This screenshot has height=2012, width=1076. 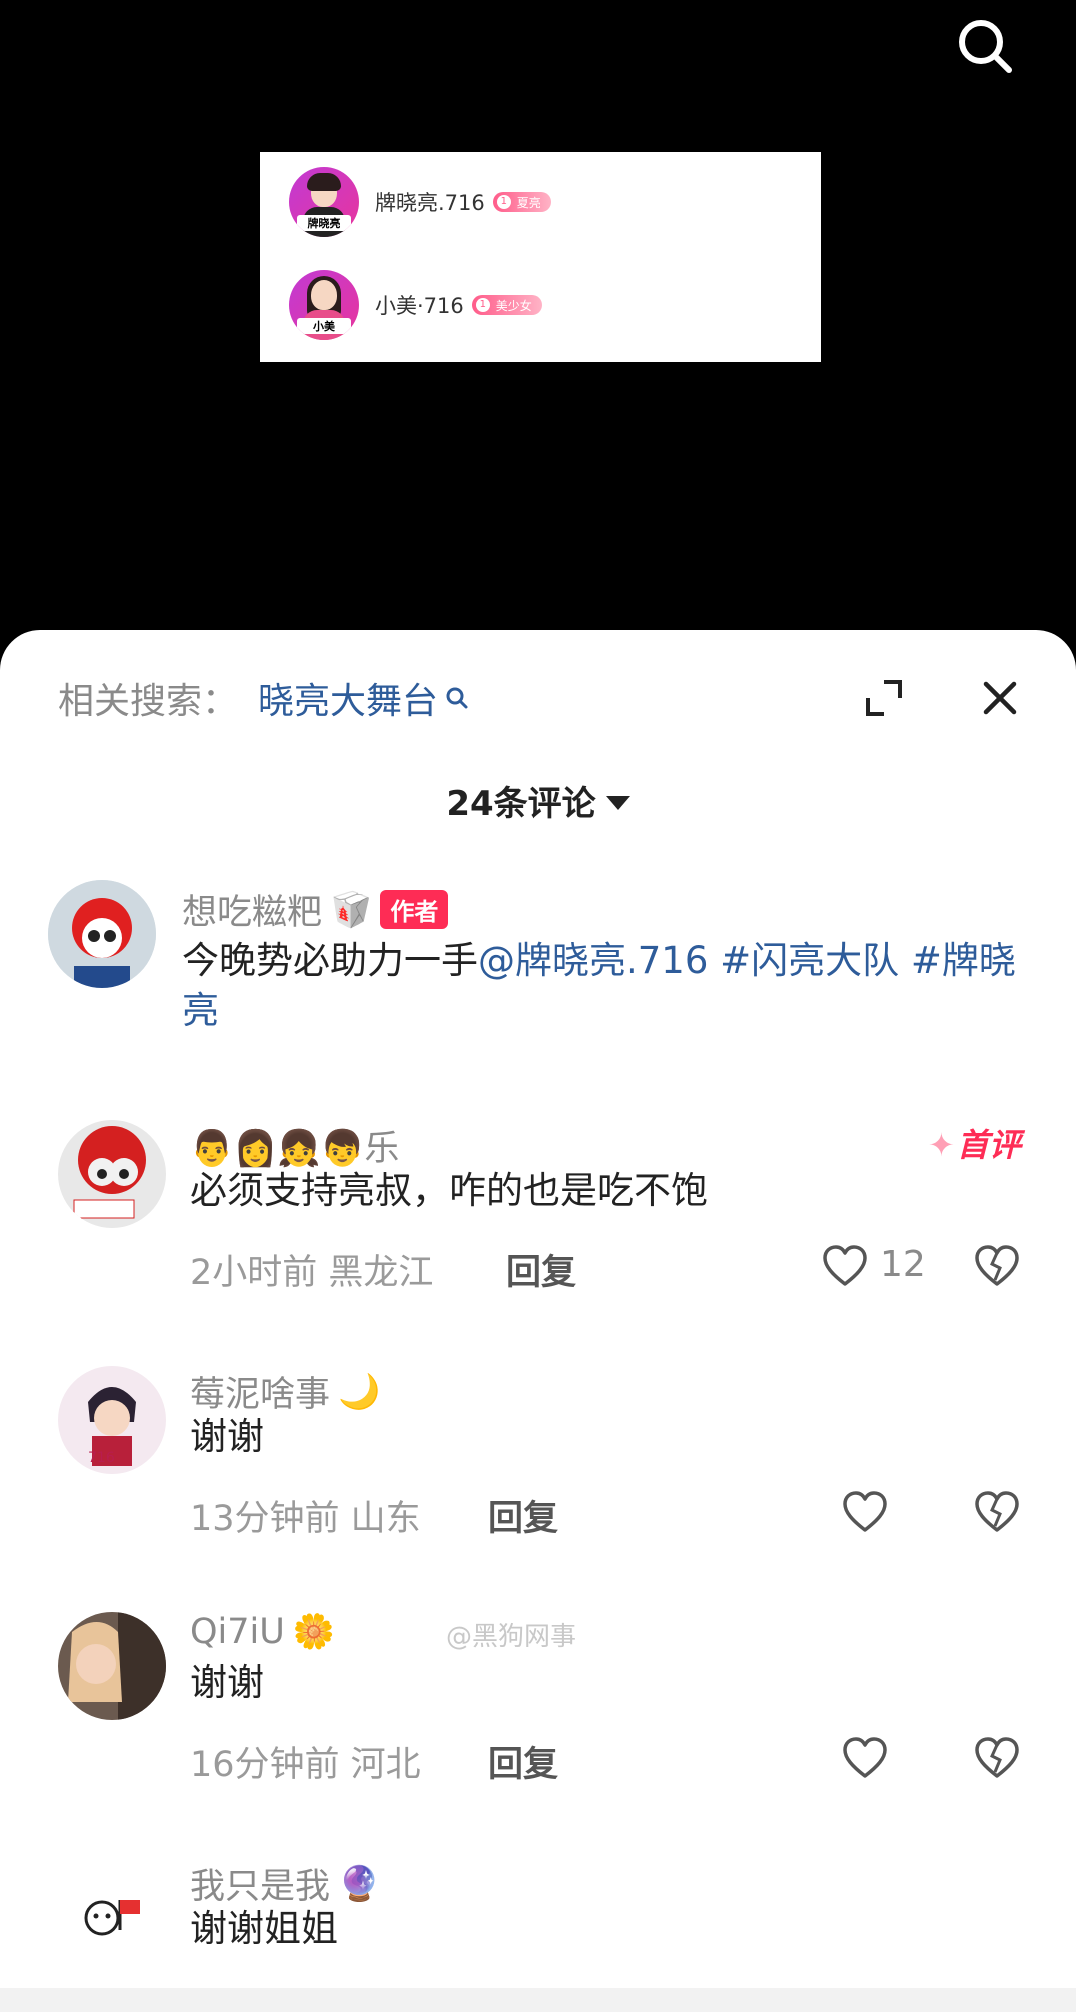 I want to click on comment-count-sort: 24条评论, so click(x=538, y=800).